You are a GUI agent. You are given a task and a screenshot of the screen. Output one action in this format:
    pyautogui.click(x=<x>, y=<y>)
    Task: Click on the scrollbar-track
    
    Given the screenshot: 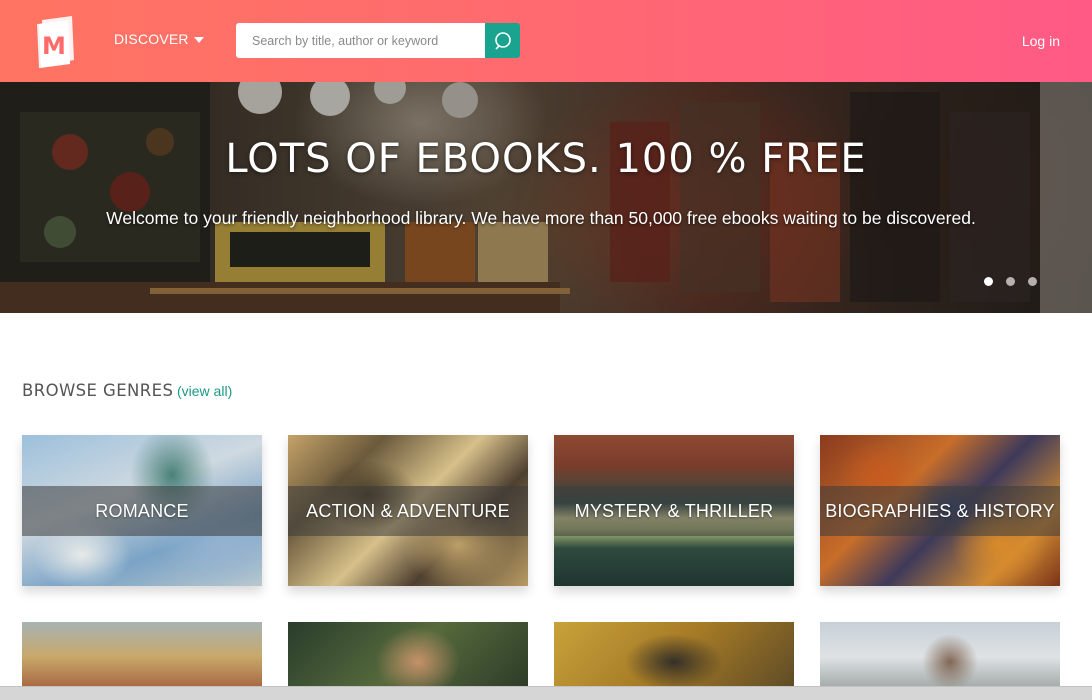 What is the action you would take?
    pyautogui.click(x=546, y=693)
    